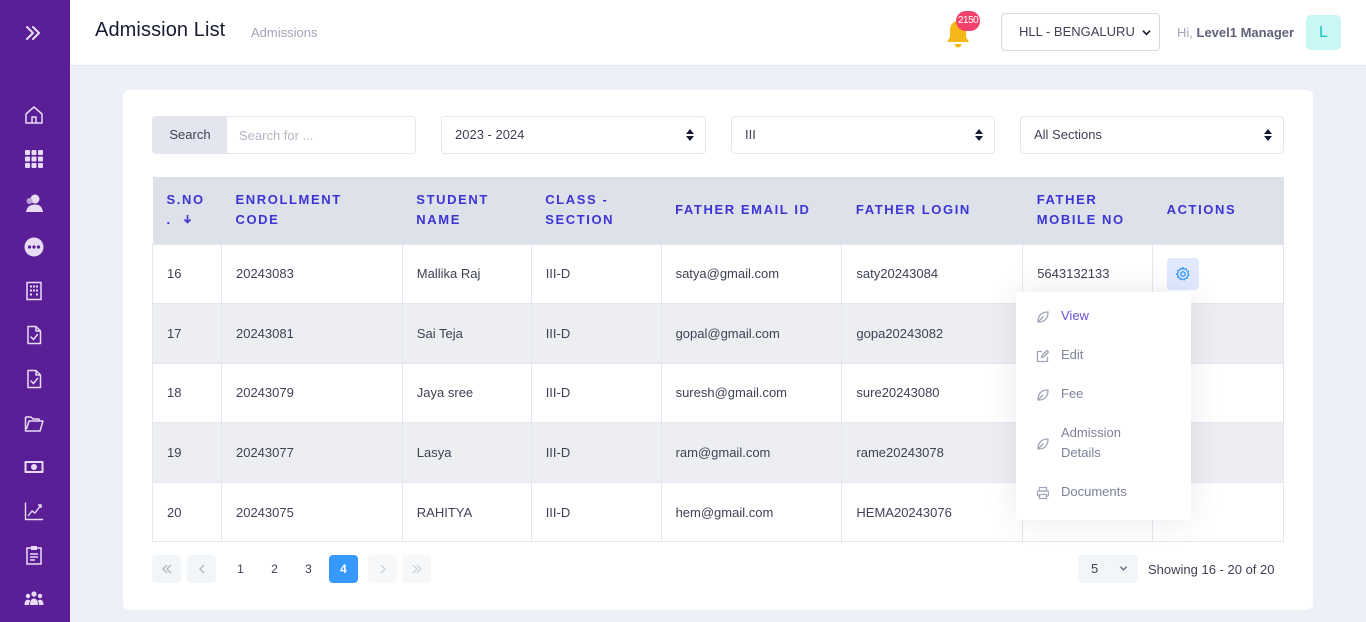 This screenshot has height=622, width=1366. Describe the element at coordinates (467, 210) in the screenshot. I see `column-header-student-name: STUDENT NAME` at that location.